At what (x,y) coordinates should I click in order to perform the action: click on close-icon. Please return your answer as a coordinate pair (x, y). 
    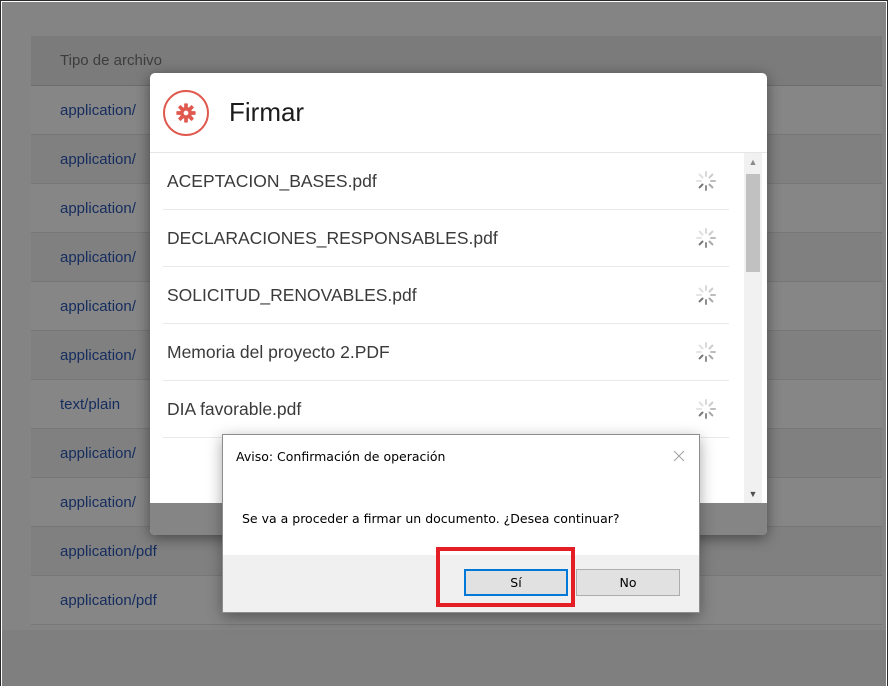
    Looking at the image, I should click on (679, 456).